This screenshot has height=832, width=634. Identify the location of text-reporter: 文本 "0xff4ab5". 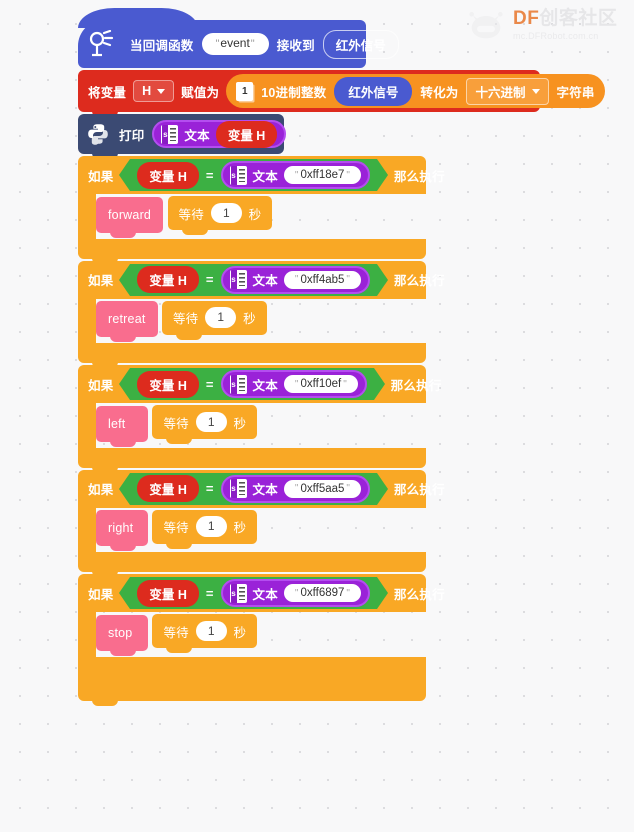
(295, 279).